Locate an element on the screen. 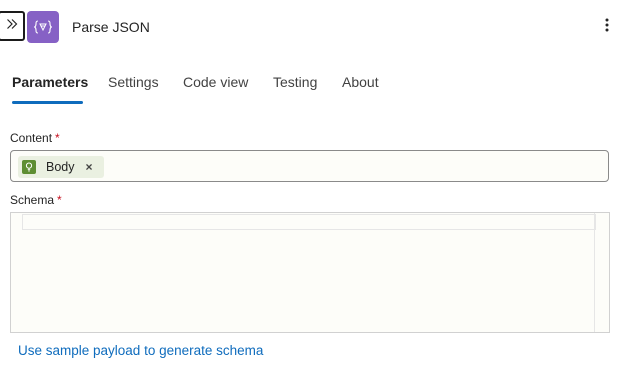  use-sample-payload-link: Use sample payload to generate schema is located at coordinates (140, 351).